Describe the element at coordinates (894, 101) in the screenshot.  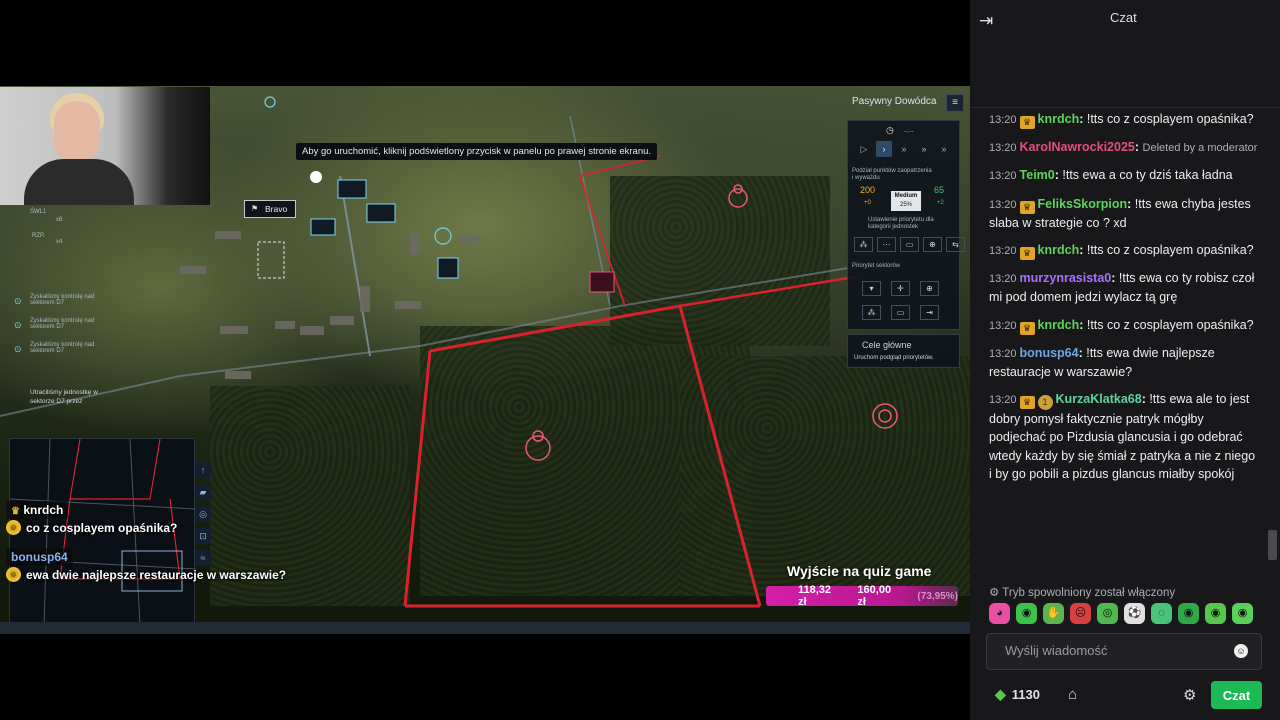
I see `commander-mode-label: Pasywny Dowódca` at that location.